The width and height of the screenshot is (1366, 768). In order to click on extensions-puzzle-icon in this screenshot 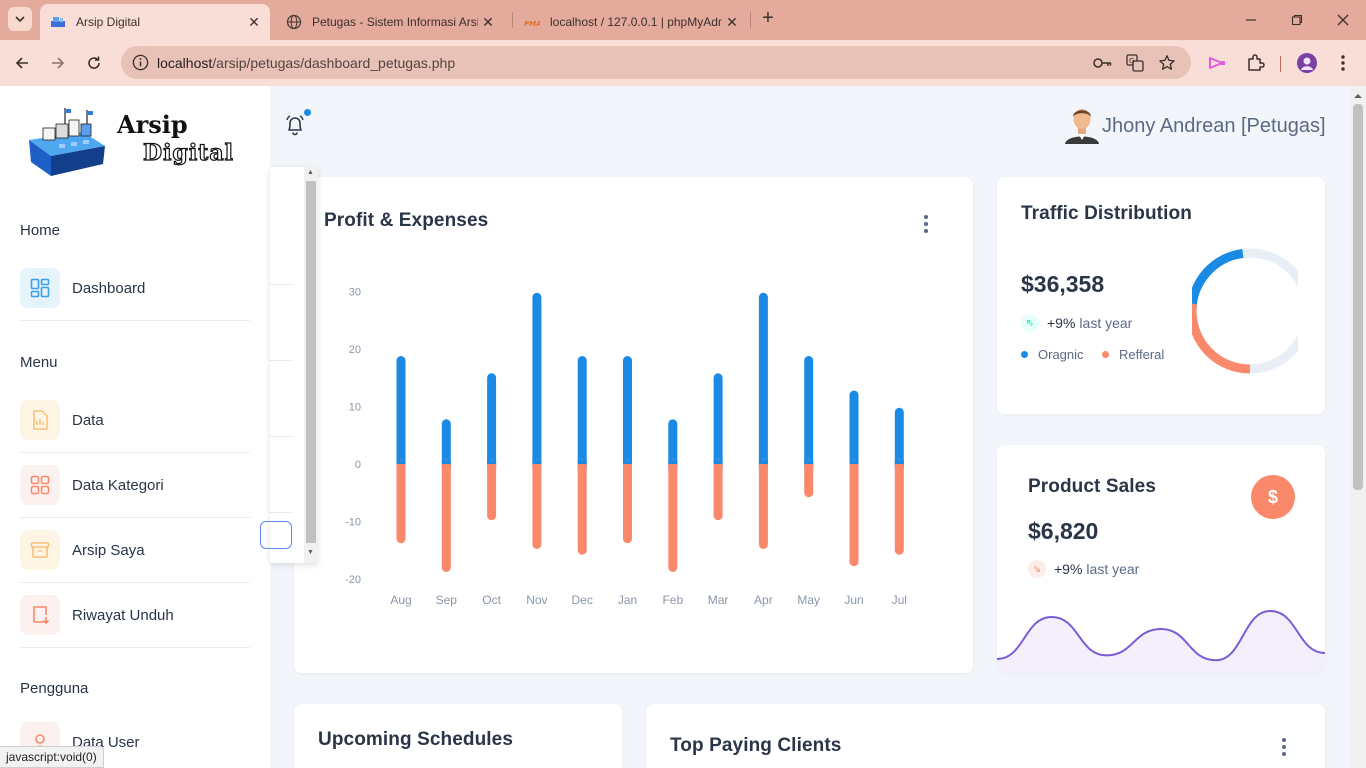, I will do `click(1255, 63)`.